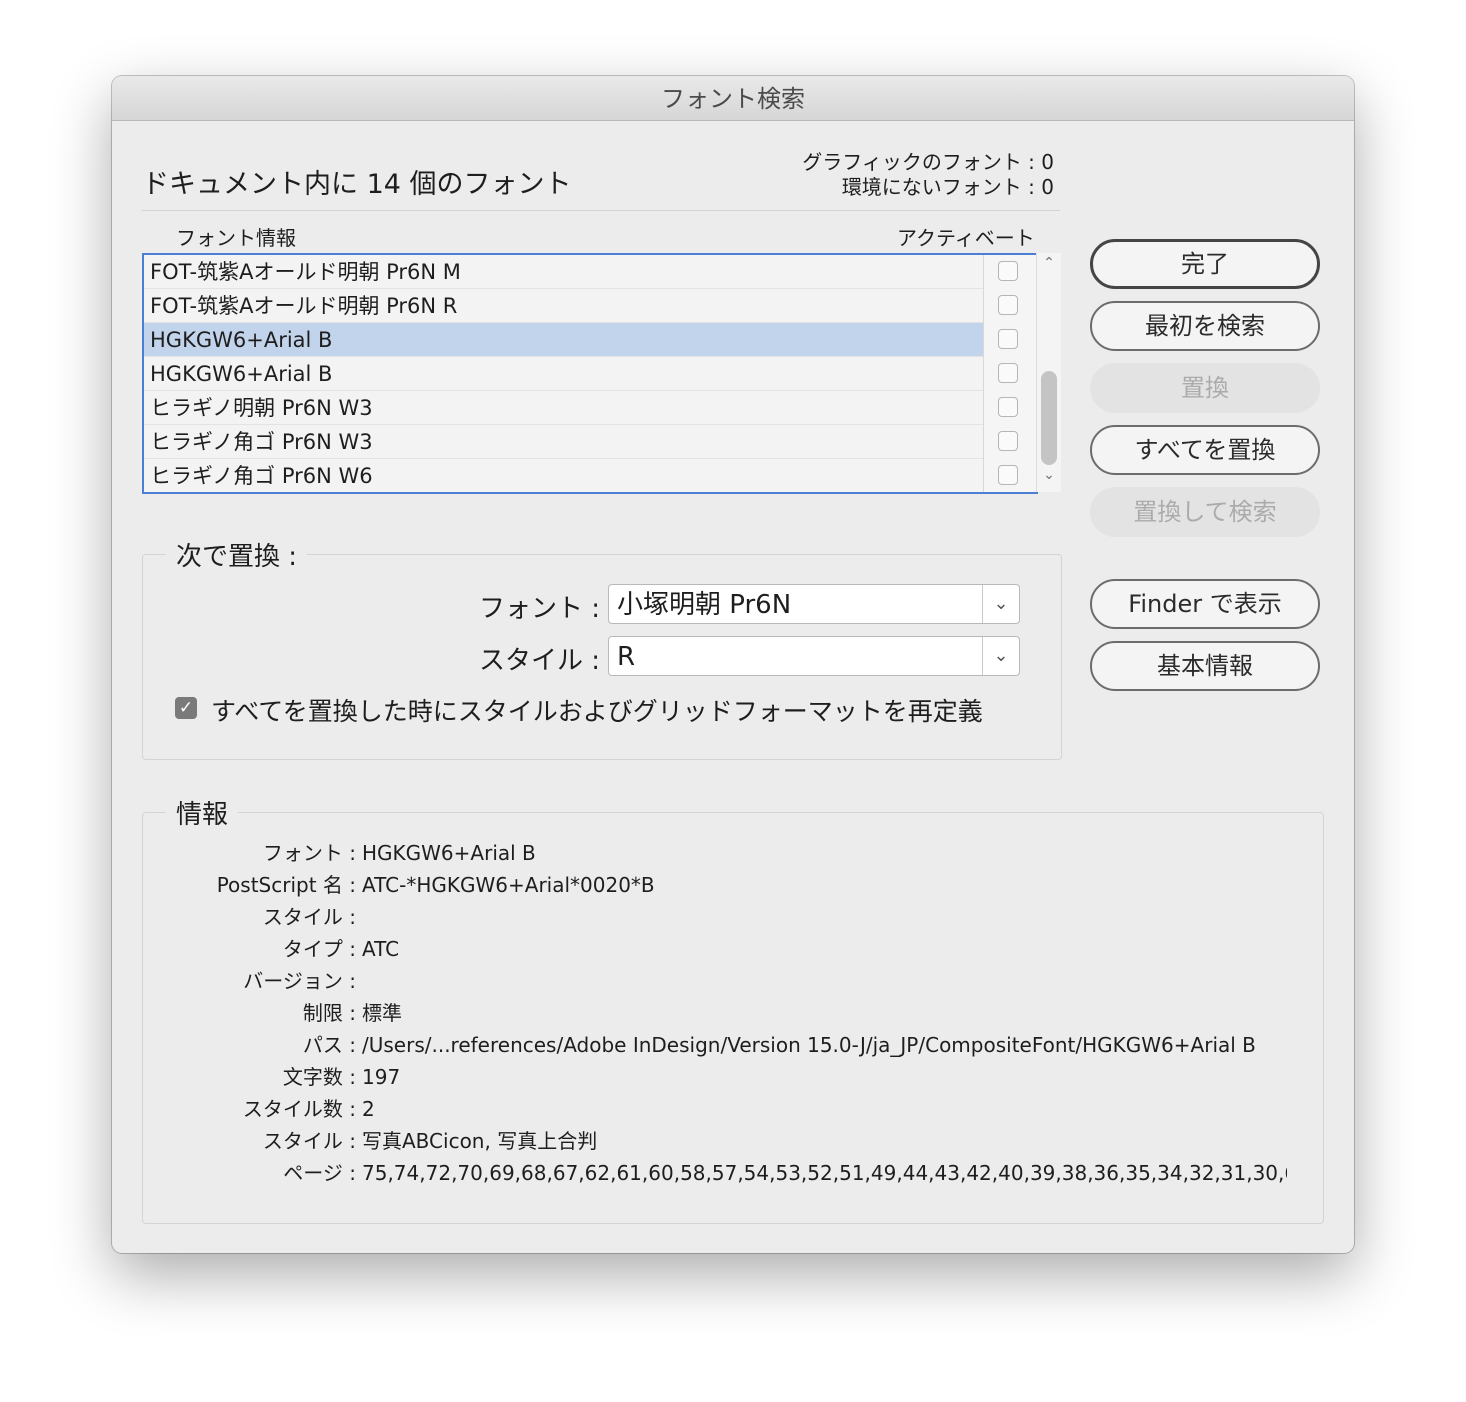 The image size is (1466, 1402). What do you see at coordinates (590, 340) in the screenshot?
I see `font-list-row-selected: HGKGW6+Arial B` at bounding box center [590, 340].